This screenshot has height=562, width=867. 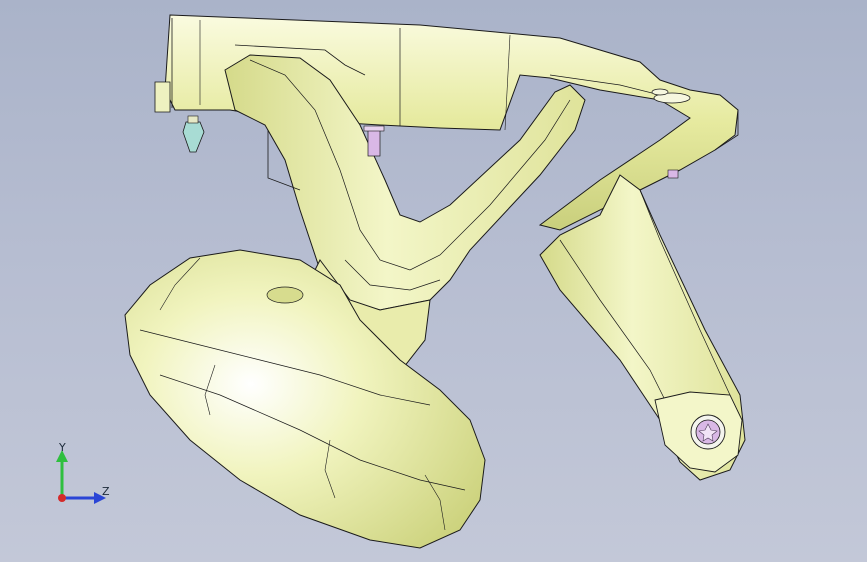 I want to click on arm-fastener, so click(x=708, y=432).